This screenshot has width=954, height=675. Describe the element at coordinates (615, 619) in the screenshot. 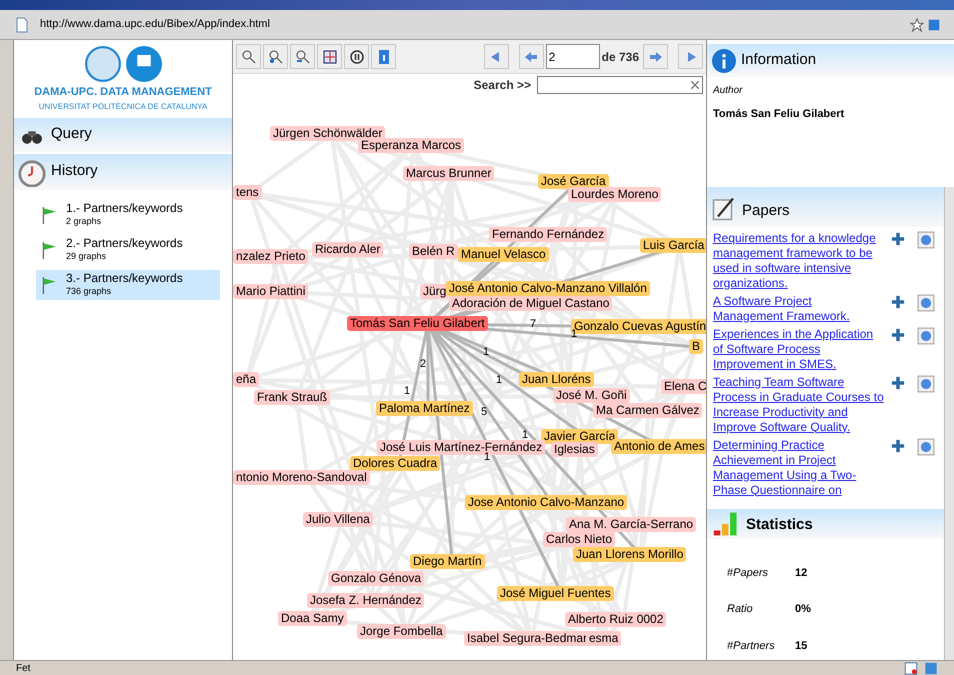

I see `graph-node: Alberto Ruiz 0002` at that location.